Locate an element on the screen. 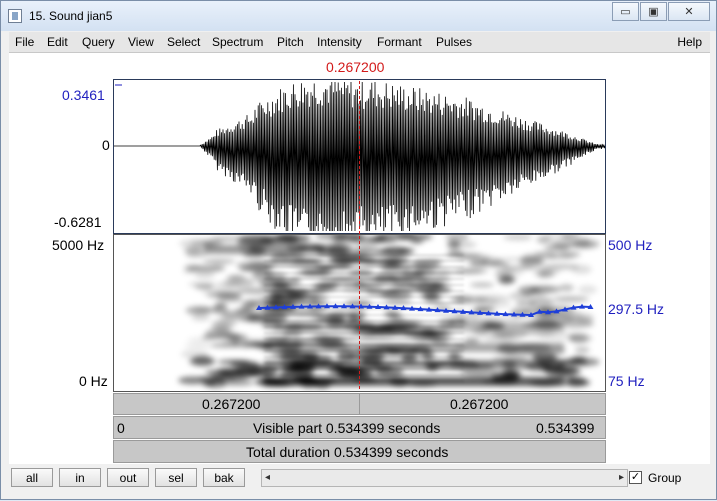  menu-pitch: Pitch is located at coordinates (290, 42).